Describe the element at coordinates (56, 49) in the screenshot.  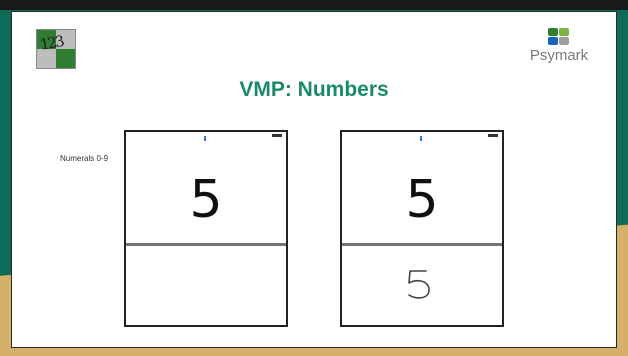
I see `numbers-logo-icon: 123` at that location.